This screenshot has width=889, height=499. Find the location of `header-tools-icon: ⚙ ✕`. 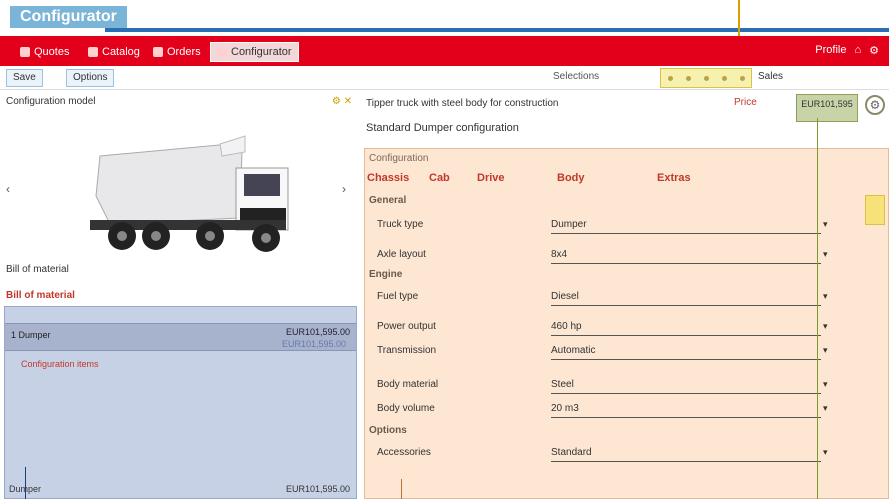

header-tools-icon: ⚙ ✕ is located at coordinates (342, 101).